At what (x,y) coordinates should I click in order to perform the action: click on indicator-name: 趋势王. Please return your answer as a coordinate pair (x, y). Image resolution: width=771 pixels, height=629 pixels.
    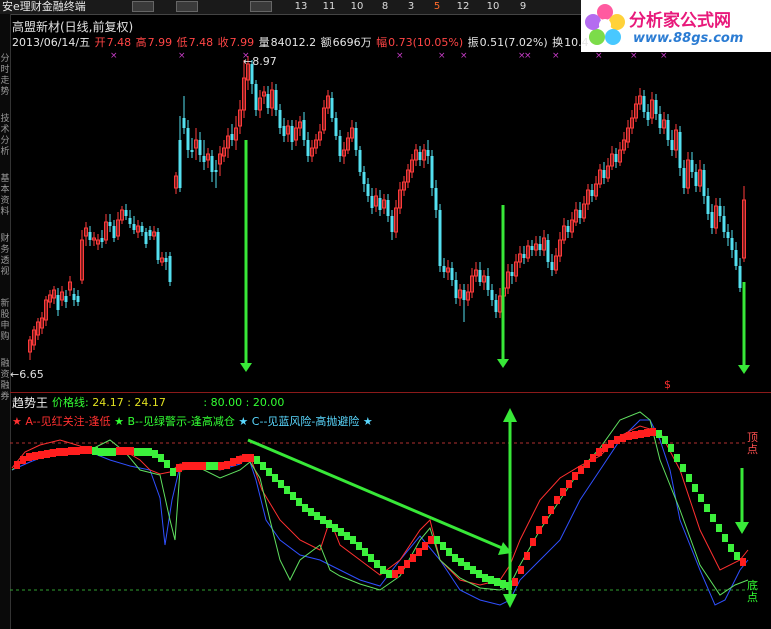
    Looking at the image, I should click on (30, 402).